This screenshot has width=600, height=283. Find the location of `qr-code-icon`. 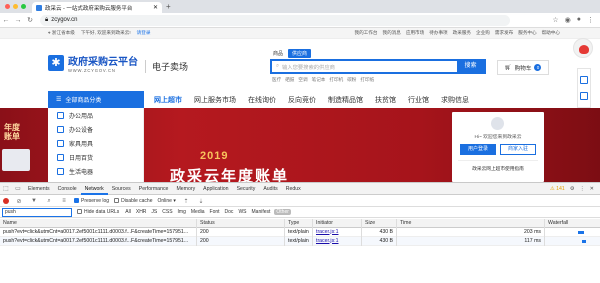

qr-code-icon is located at coordinates (584, 80).